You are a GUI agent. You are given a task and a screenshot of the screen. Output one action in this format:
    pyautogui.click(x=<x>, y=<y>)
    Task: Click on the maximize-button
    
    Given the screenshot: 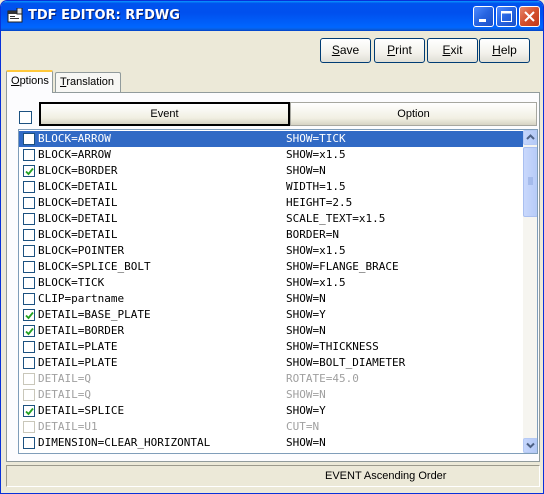 What is the action you would take?
    pyautogui.click(x=506, y=16)
    